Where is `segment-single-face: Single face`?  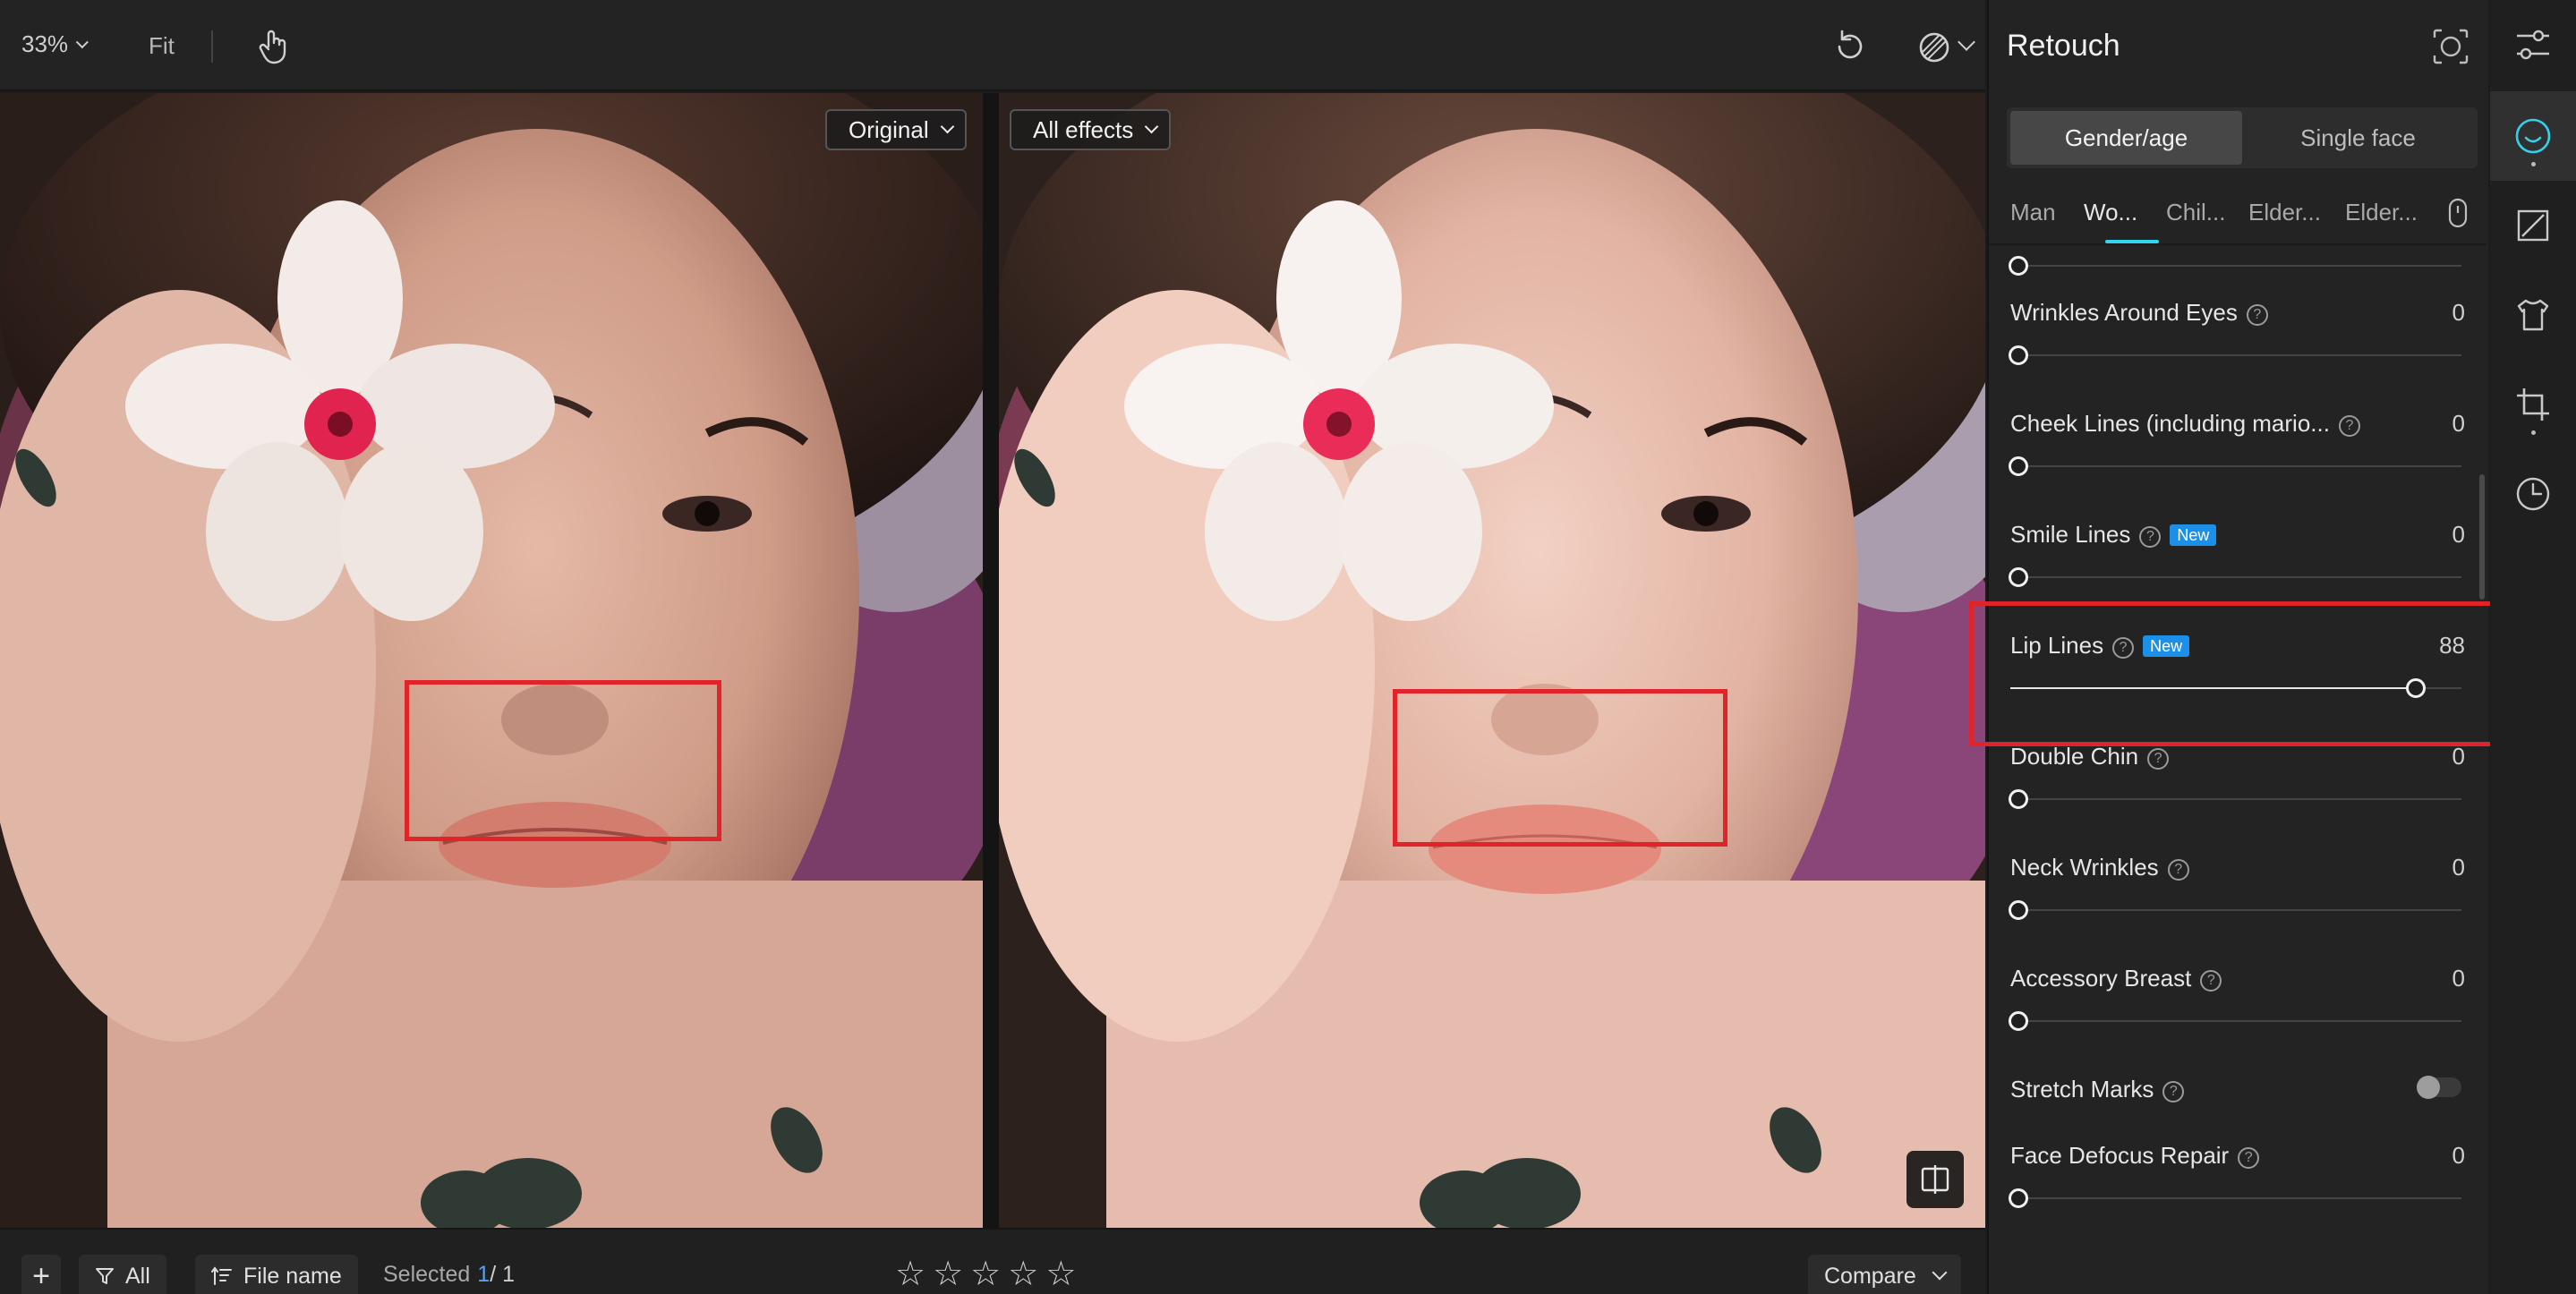
segment-single-face: Single face is located at coordinates (2358, 138).